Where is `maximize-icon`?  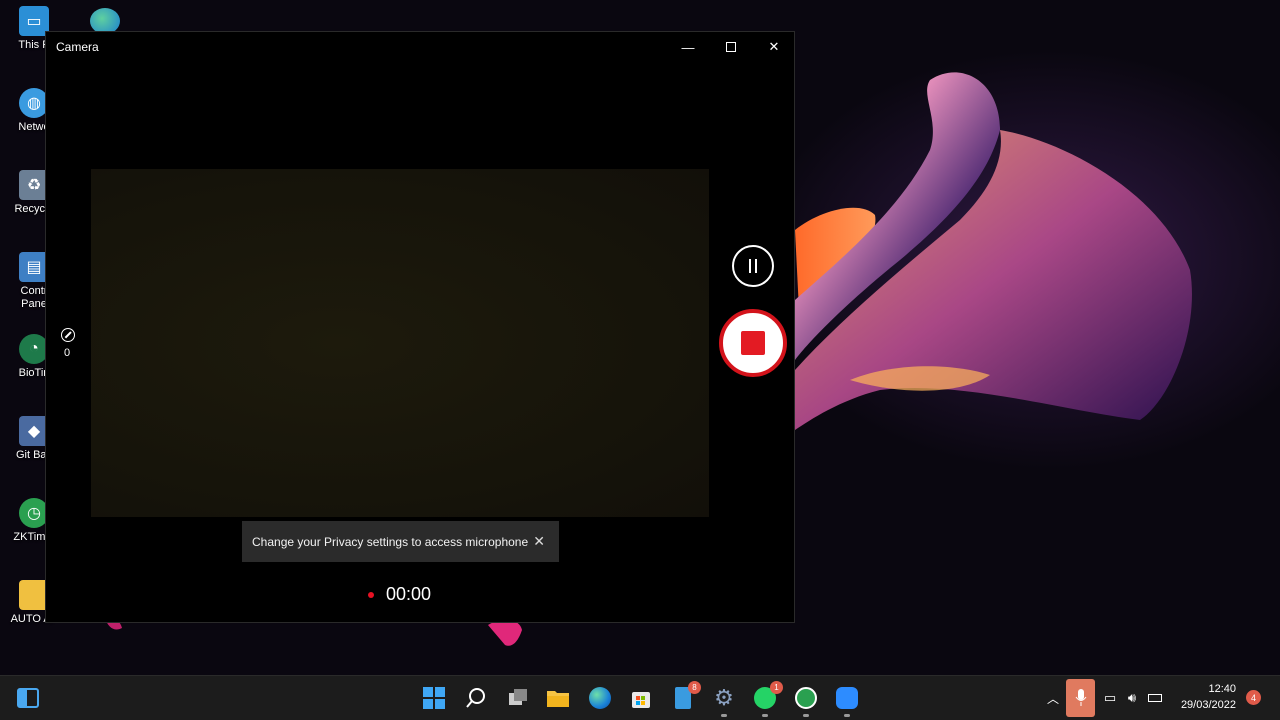 maximize-icon is located at coordinates (731, 47).